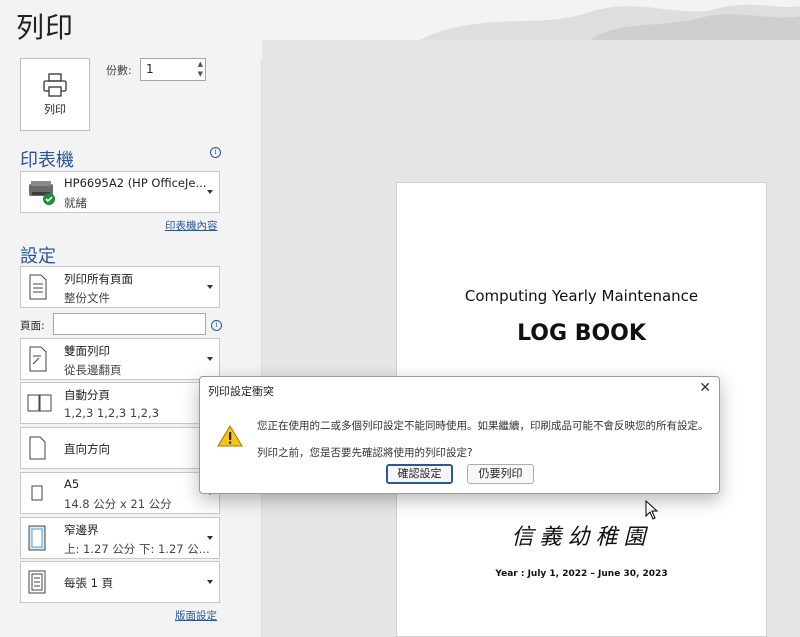 This screenshot has width=800, height=637. I want to click on dialog-question: 列印之前，您是否要先確認將使用的列印設定?, so click(365, 453).